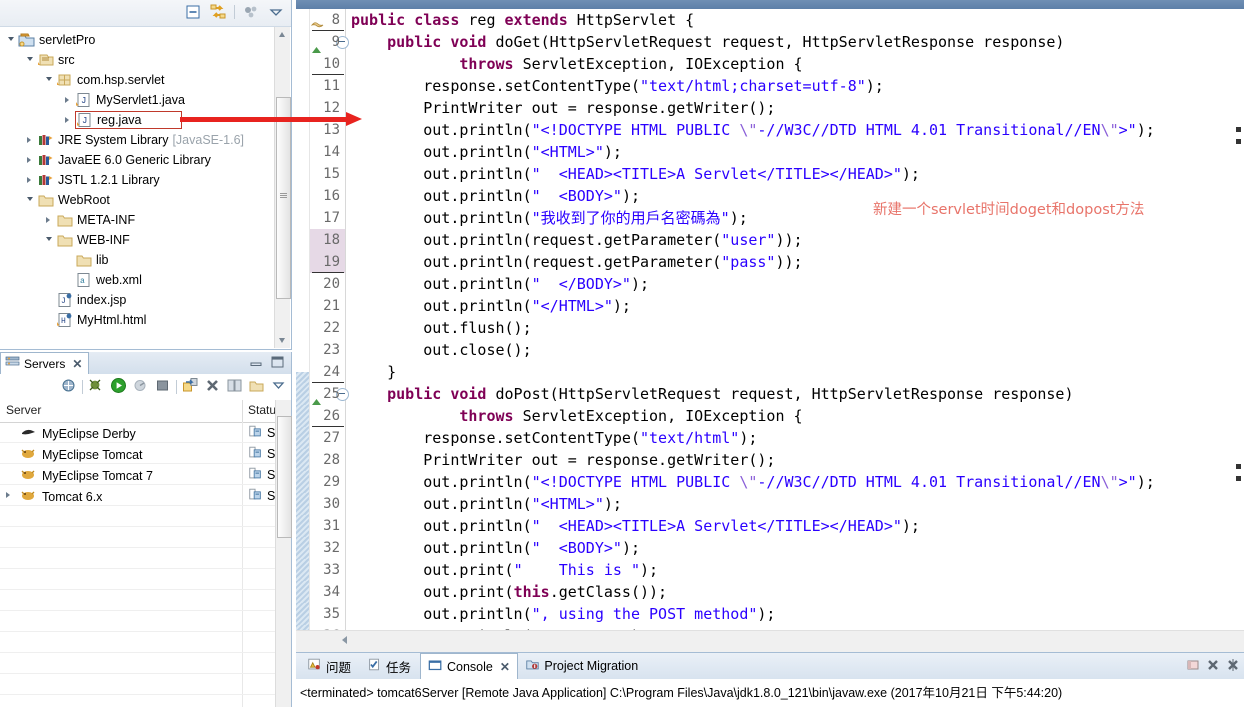  What do you see at coordinates (137, 100) in the screenshot?
I see `tree-item: J MyServlet1.java` at bounding box center [137, 100].